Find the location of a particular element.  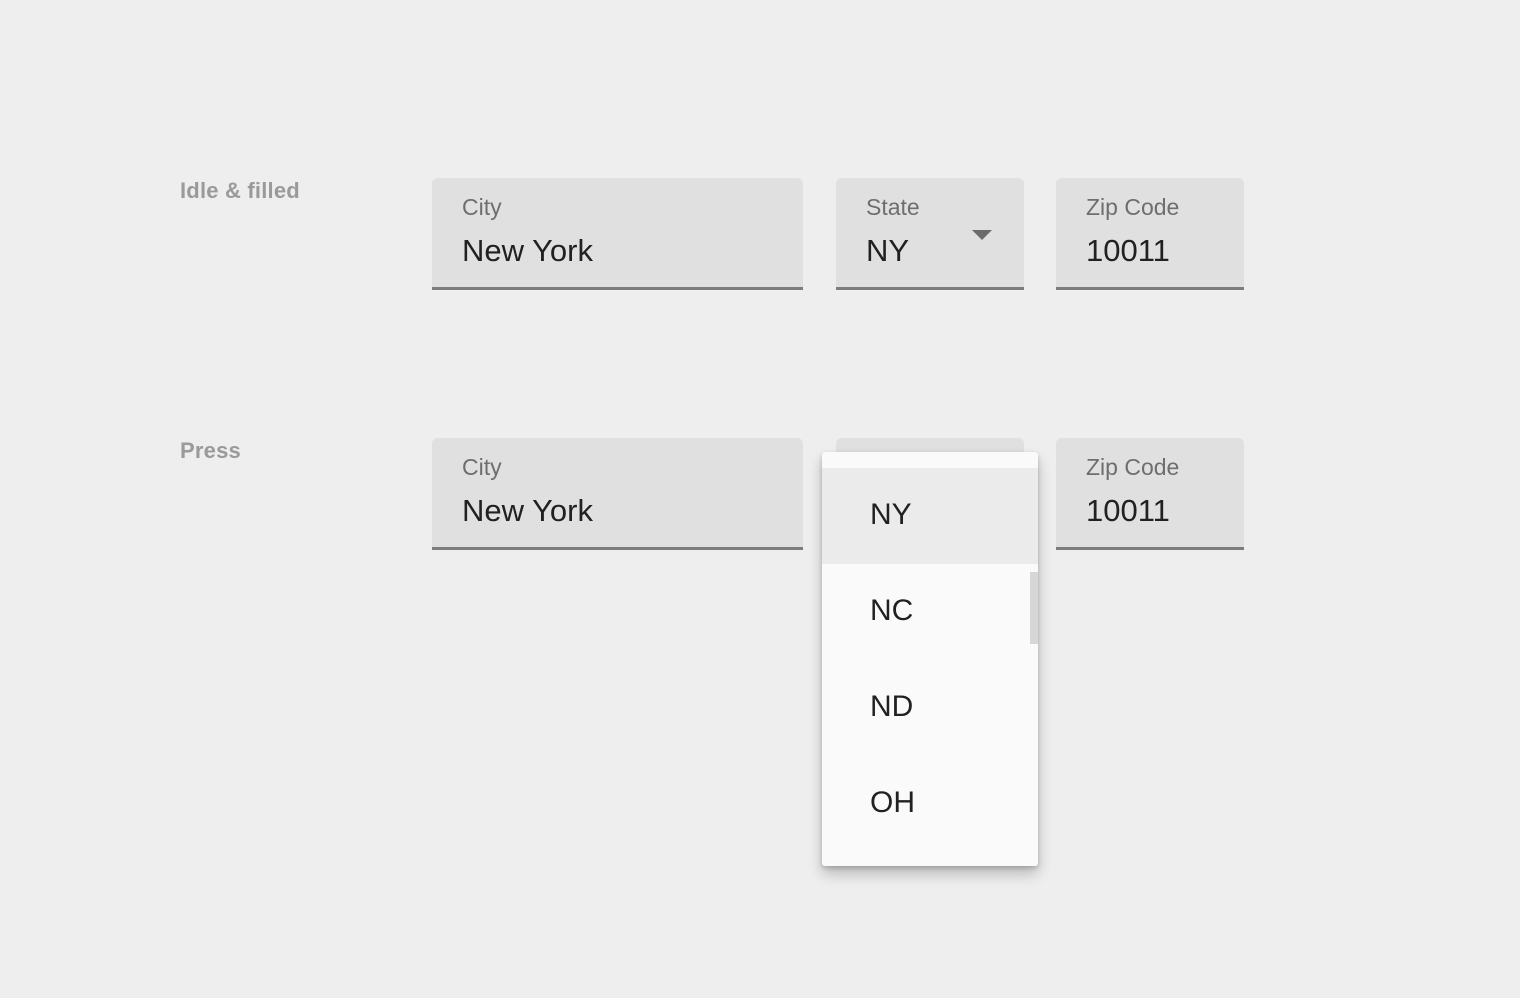

row-label-press: Press is located at coordinates (210, 450).